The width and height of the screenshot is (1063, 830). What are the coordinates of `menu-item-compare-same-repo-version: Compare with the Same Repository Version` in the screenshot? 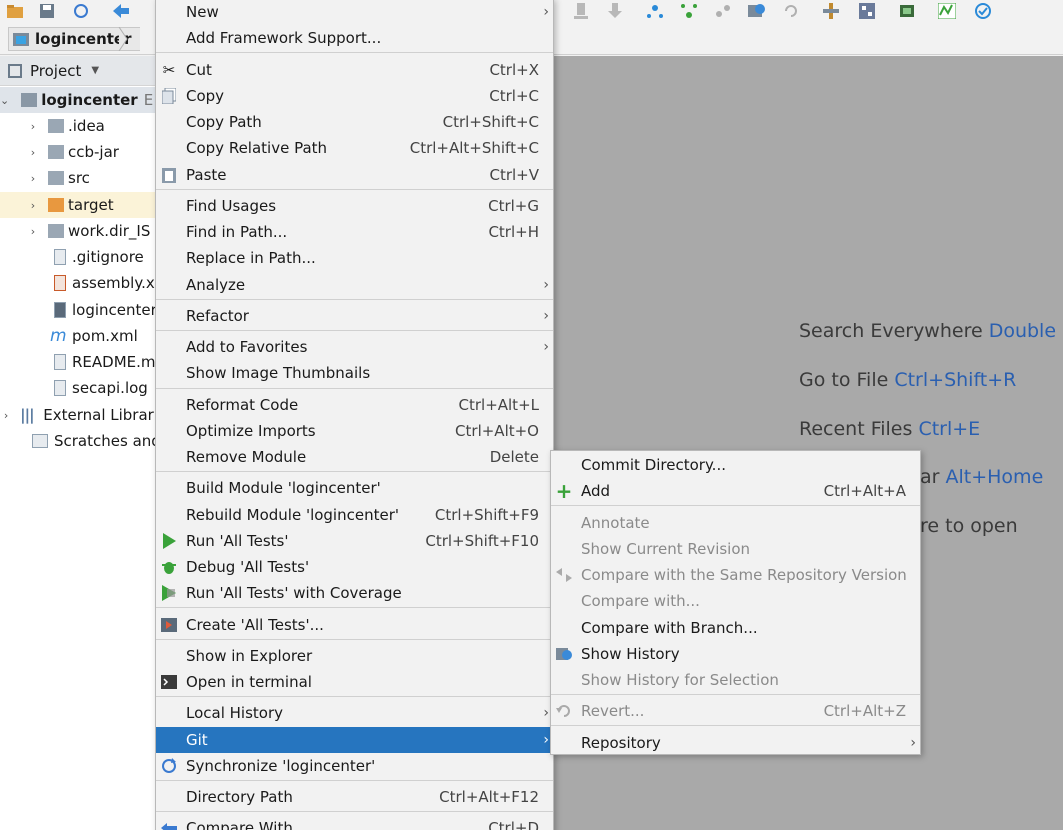 It's located at (735, 575).